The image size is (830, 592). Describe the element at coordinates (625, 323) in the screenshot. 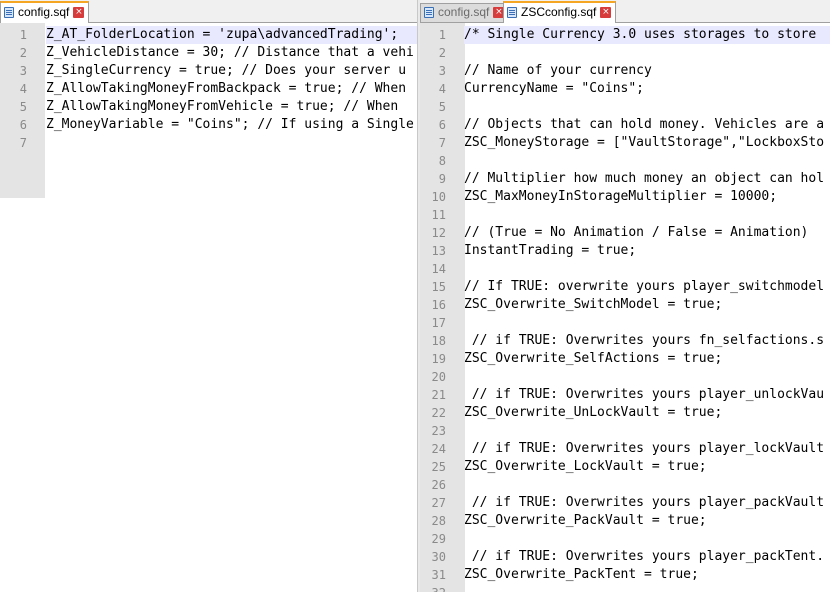

I see `code-line: 17` at that location.